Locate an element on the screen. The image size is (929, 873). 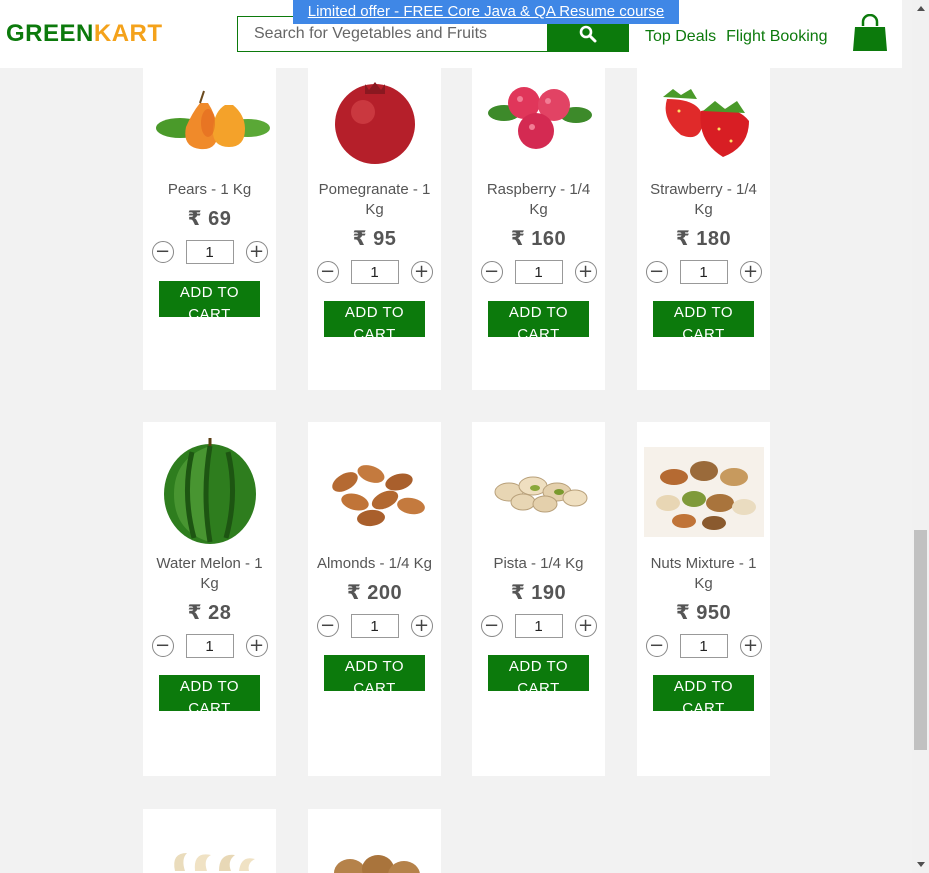
product-card: Pomegranate - 1 Kg ₹ 95 − + ADD TO CART is located at coordinates (374, 224).